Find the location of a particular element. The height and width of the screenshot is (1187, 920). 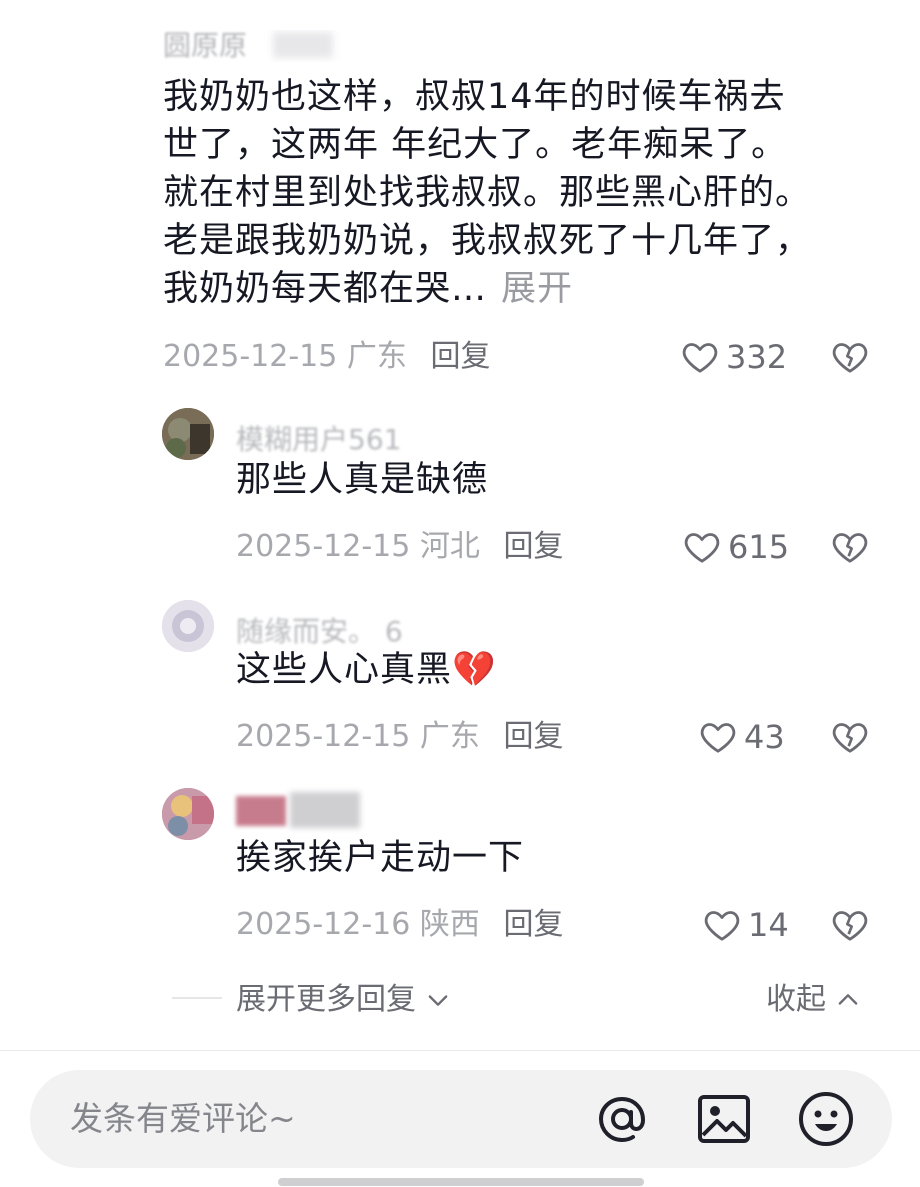

main-comment-username: 圆原原 is located at coordinates (253, 46).